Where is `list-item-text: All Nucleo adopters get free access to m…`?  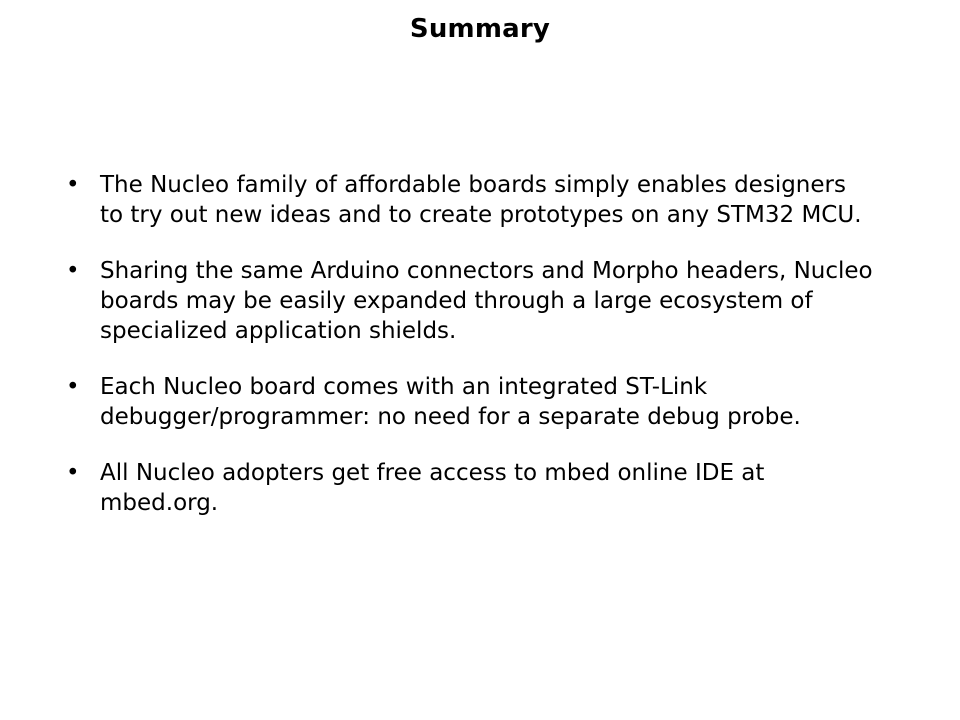 list-item-text: All Nucleo adopters get free access to m… is located at coordinates (432, 488).